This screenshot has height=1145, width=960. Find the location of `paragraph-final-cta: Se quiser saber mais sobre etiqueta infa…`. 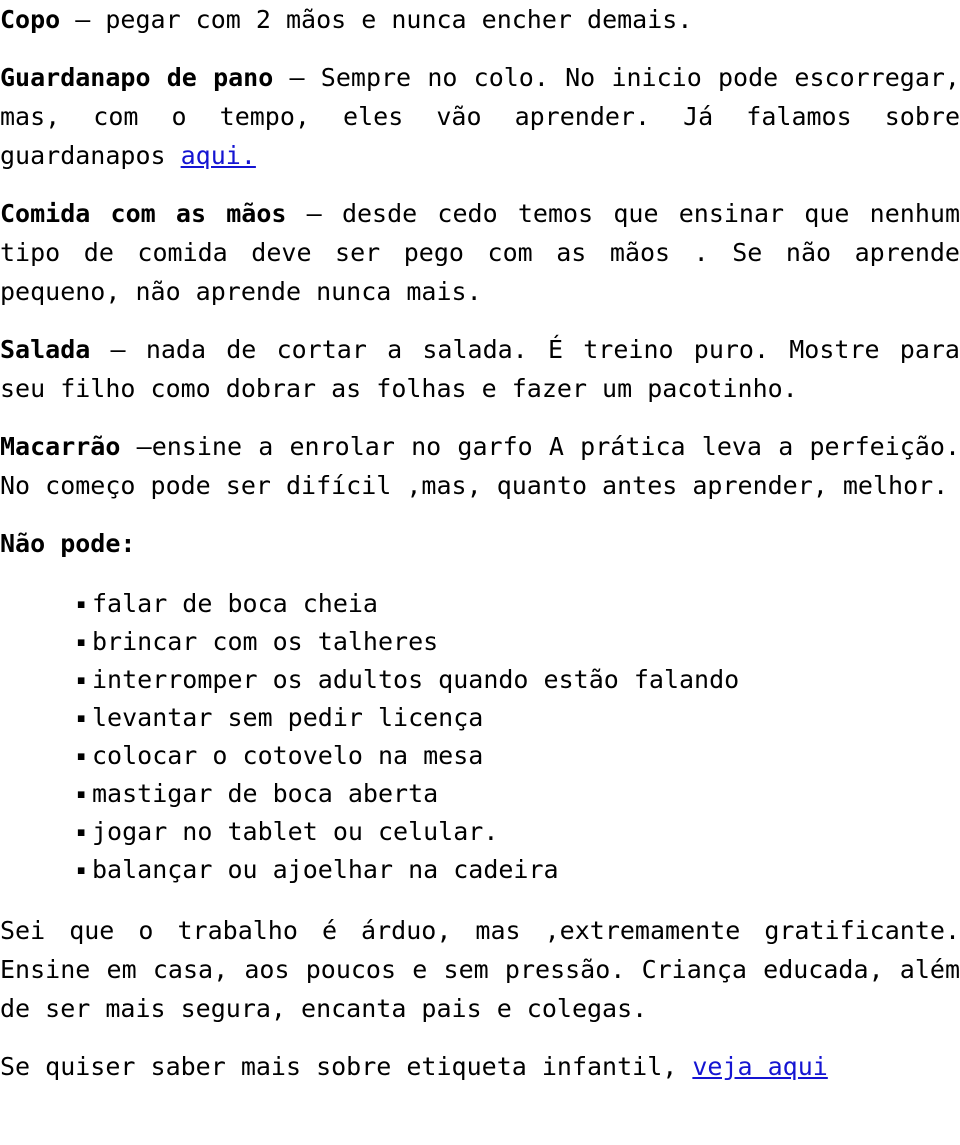

paragraph-final-cta: Se quiser saber mais sobre etiqueta infa… is located at coordinates (480, 1066).